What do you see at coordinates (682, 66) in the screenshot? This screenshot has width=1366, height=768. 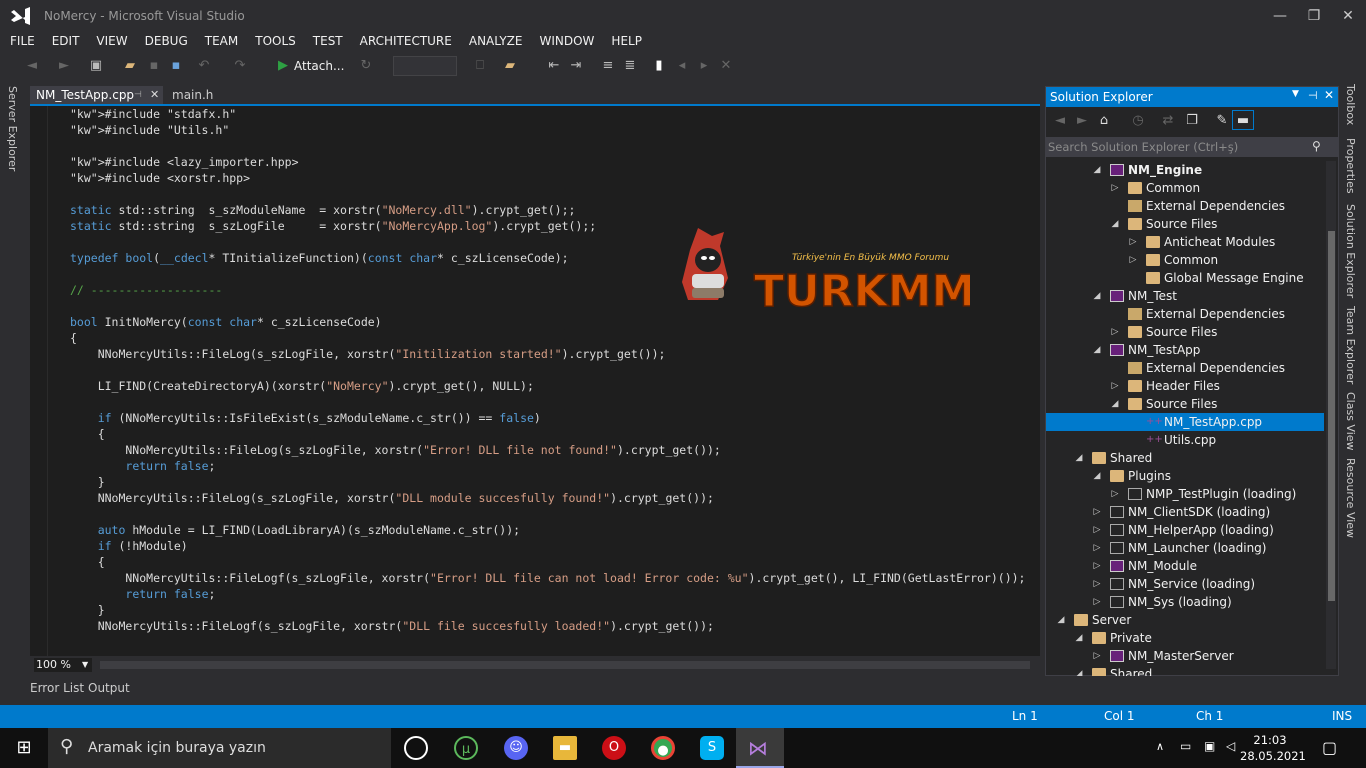 I see `prev-bookmark-icon: ◂` at bounding box center [682, 66].